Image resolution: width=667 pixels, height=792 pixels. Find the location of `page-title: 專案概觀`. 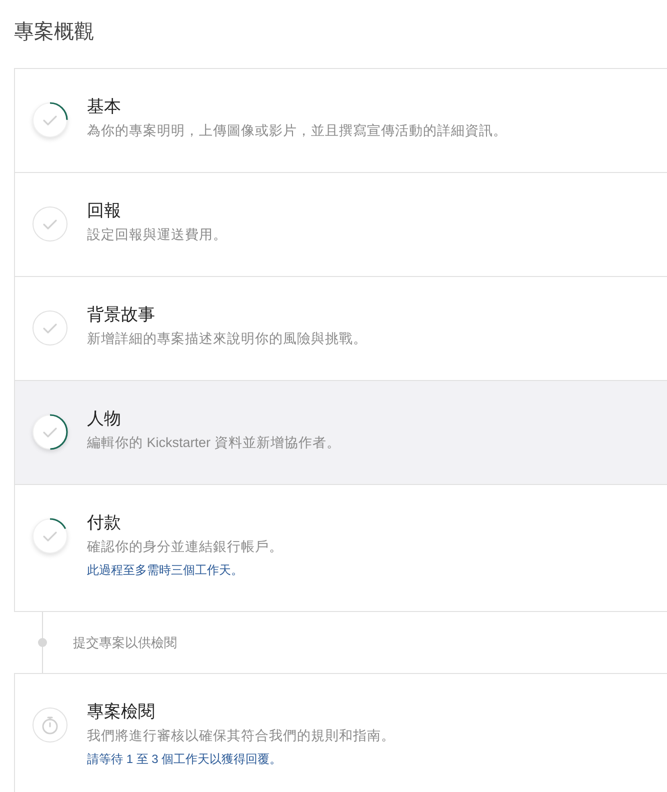

page-title: 專案概觀 is located at coordinates (54, 32).